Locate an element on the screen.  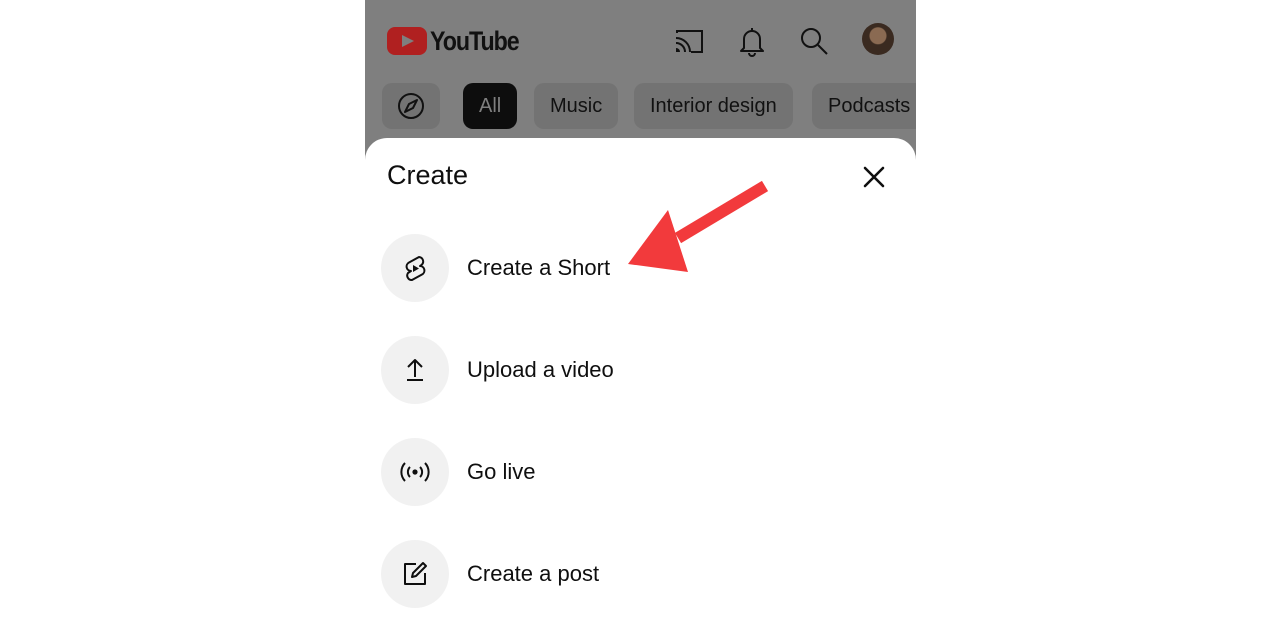
sheet-title: Create is located at coordinates (428, 175).